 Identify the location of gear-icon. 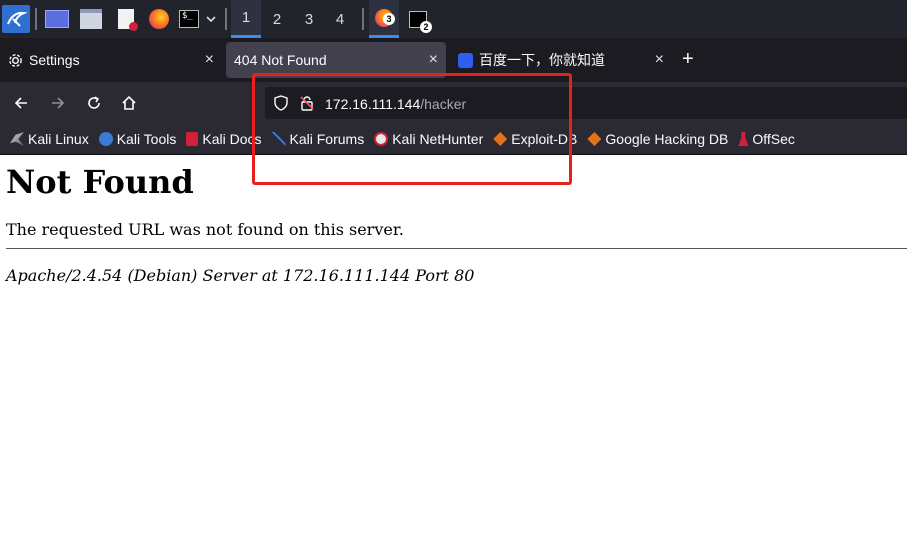
(15, 60).